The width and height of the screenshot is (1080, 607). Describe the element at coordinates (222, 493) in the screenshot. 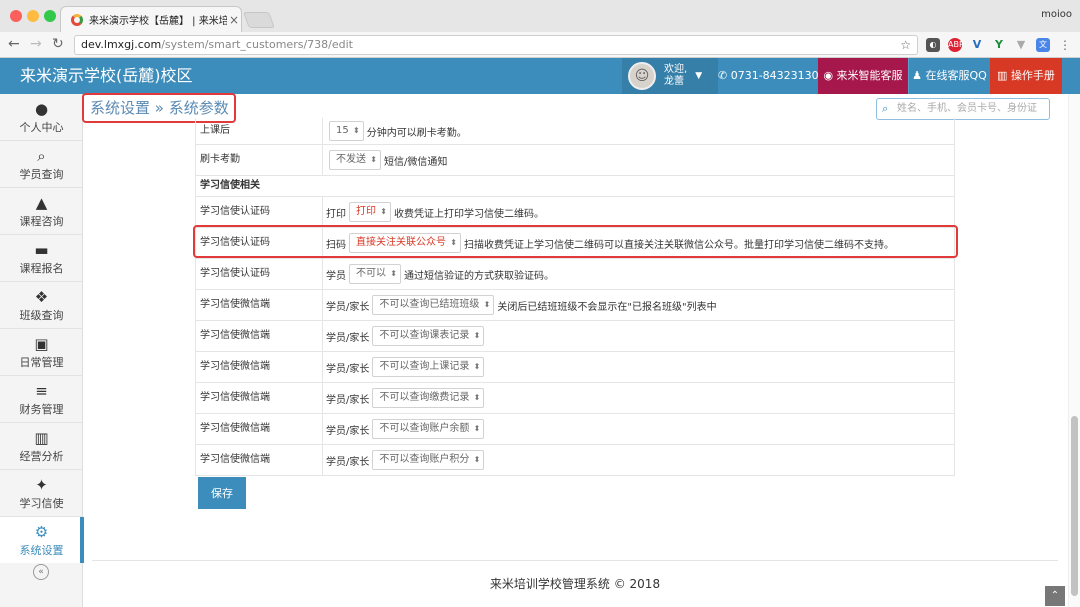

I see `save-button: 保存` at that location.